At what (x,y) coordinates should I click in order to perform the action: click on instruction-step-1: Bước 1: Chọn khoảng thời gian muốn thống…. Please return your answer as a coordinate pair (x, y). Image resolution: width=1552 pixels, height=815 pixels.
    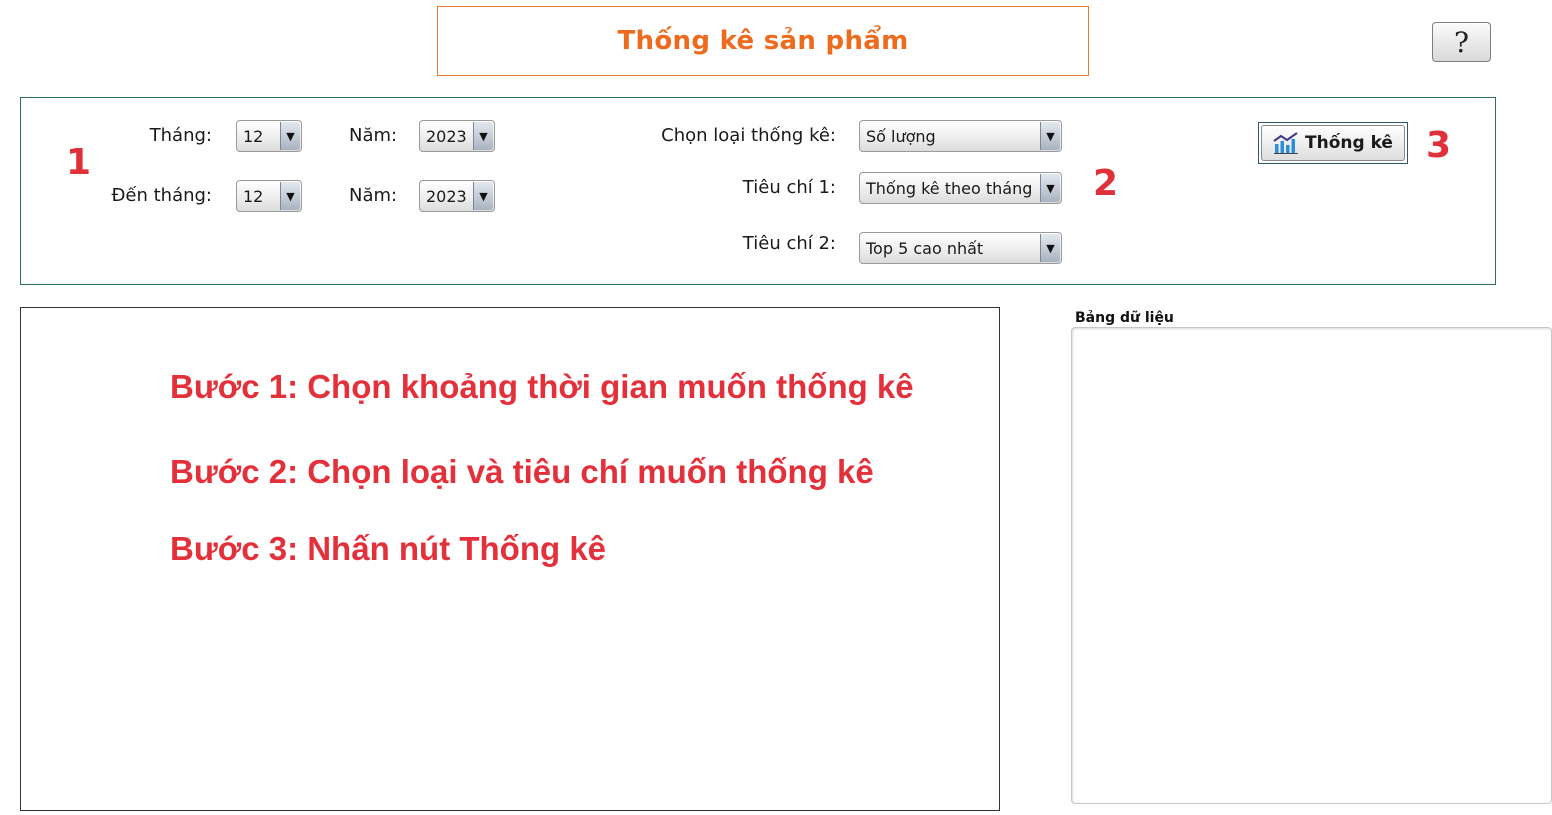
    Looking at the image, I should click on (542, 386).